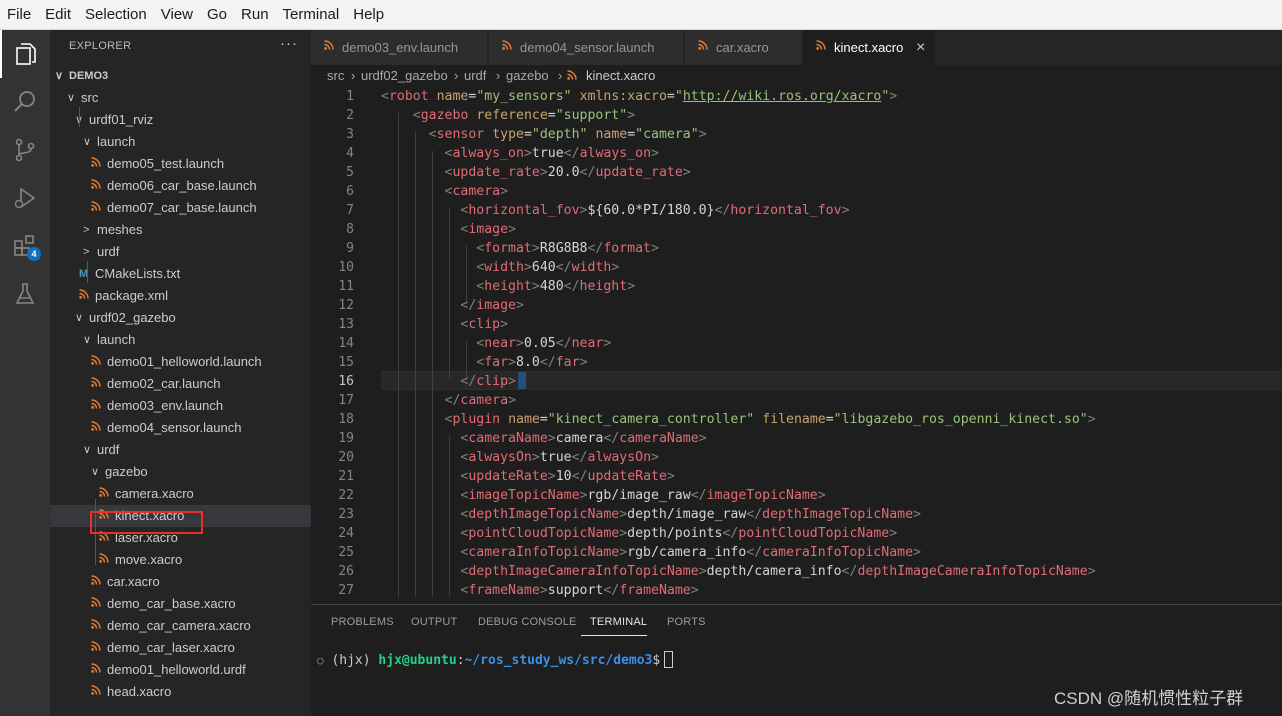  I want to click on extensions-icon: 4, so click(25, 246).